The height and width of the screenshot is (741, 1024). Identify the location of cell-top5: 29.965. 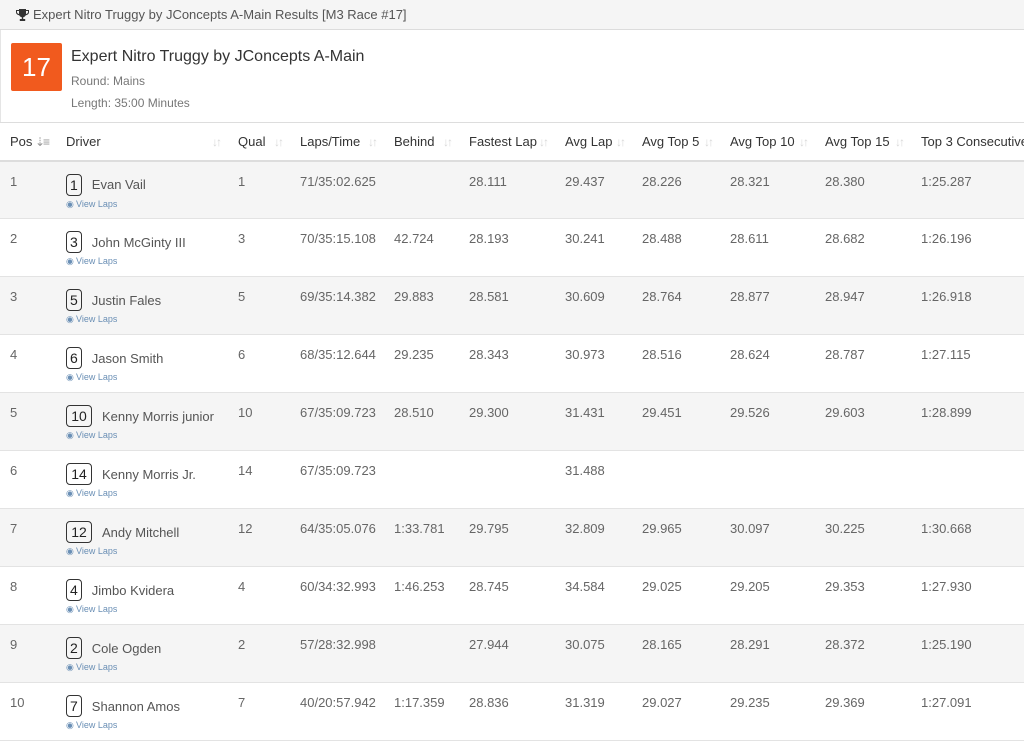
(676, 537).